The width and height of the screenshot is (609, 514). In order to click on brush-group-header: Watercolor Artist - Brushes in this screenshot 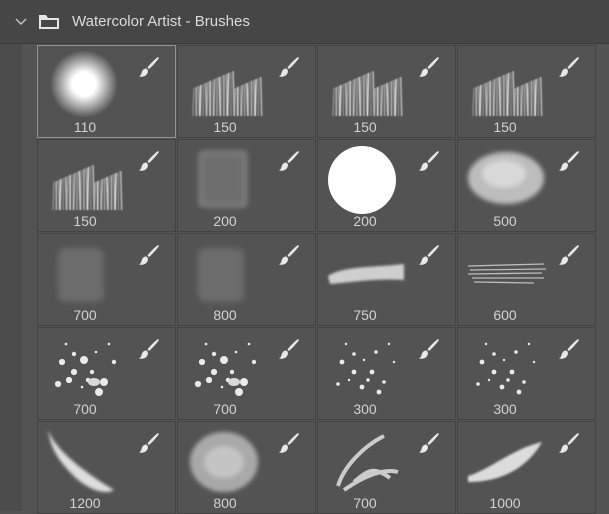, I will do `click(304, 22)`.